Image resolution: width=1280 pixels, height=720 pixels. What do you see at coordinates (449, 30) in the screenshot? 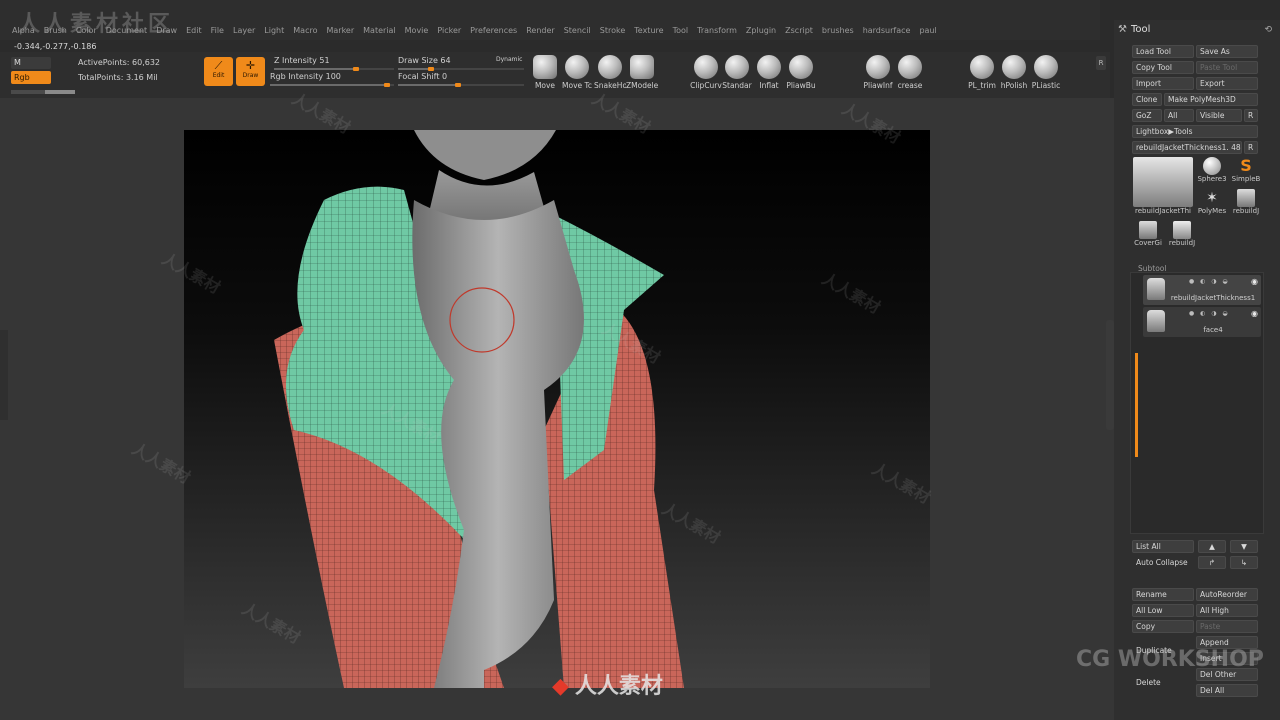
I see `menu-picker: Picker` at bounding box center [449, 30].